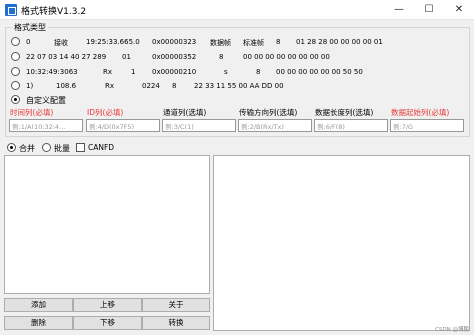 This screenshot has width=474, height=335. I want to click on format-type-group-title: 格式类型, so click(30, 27).